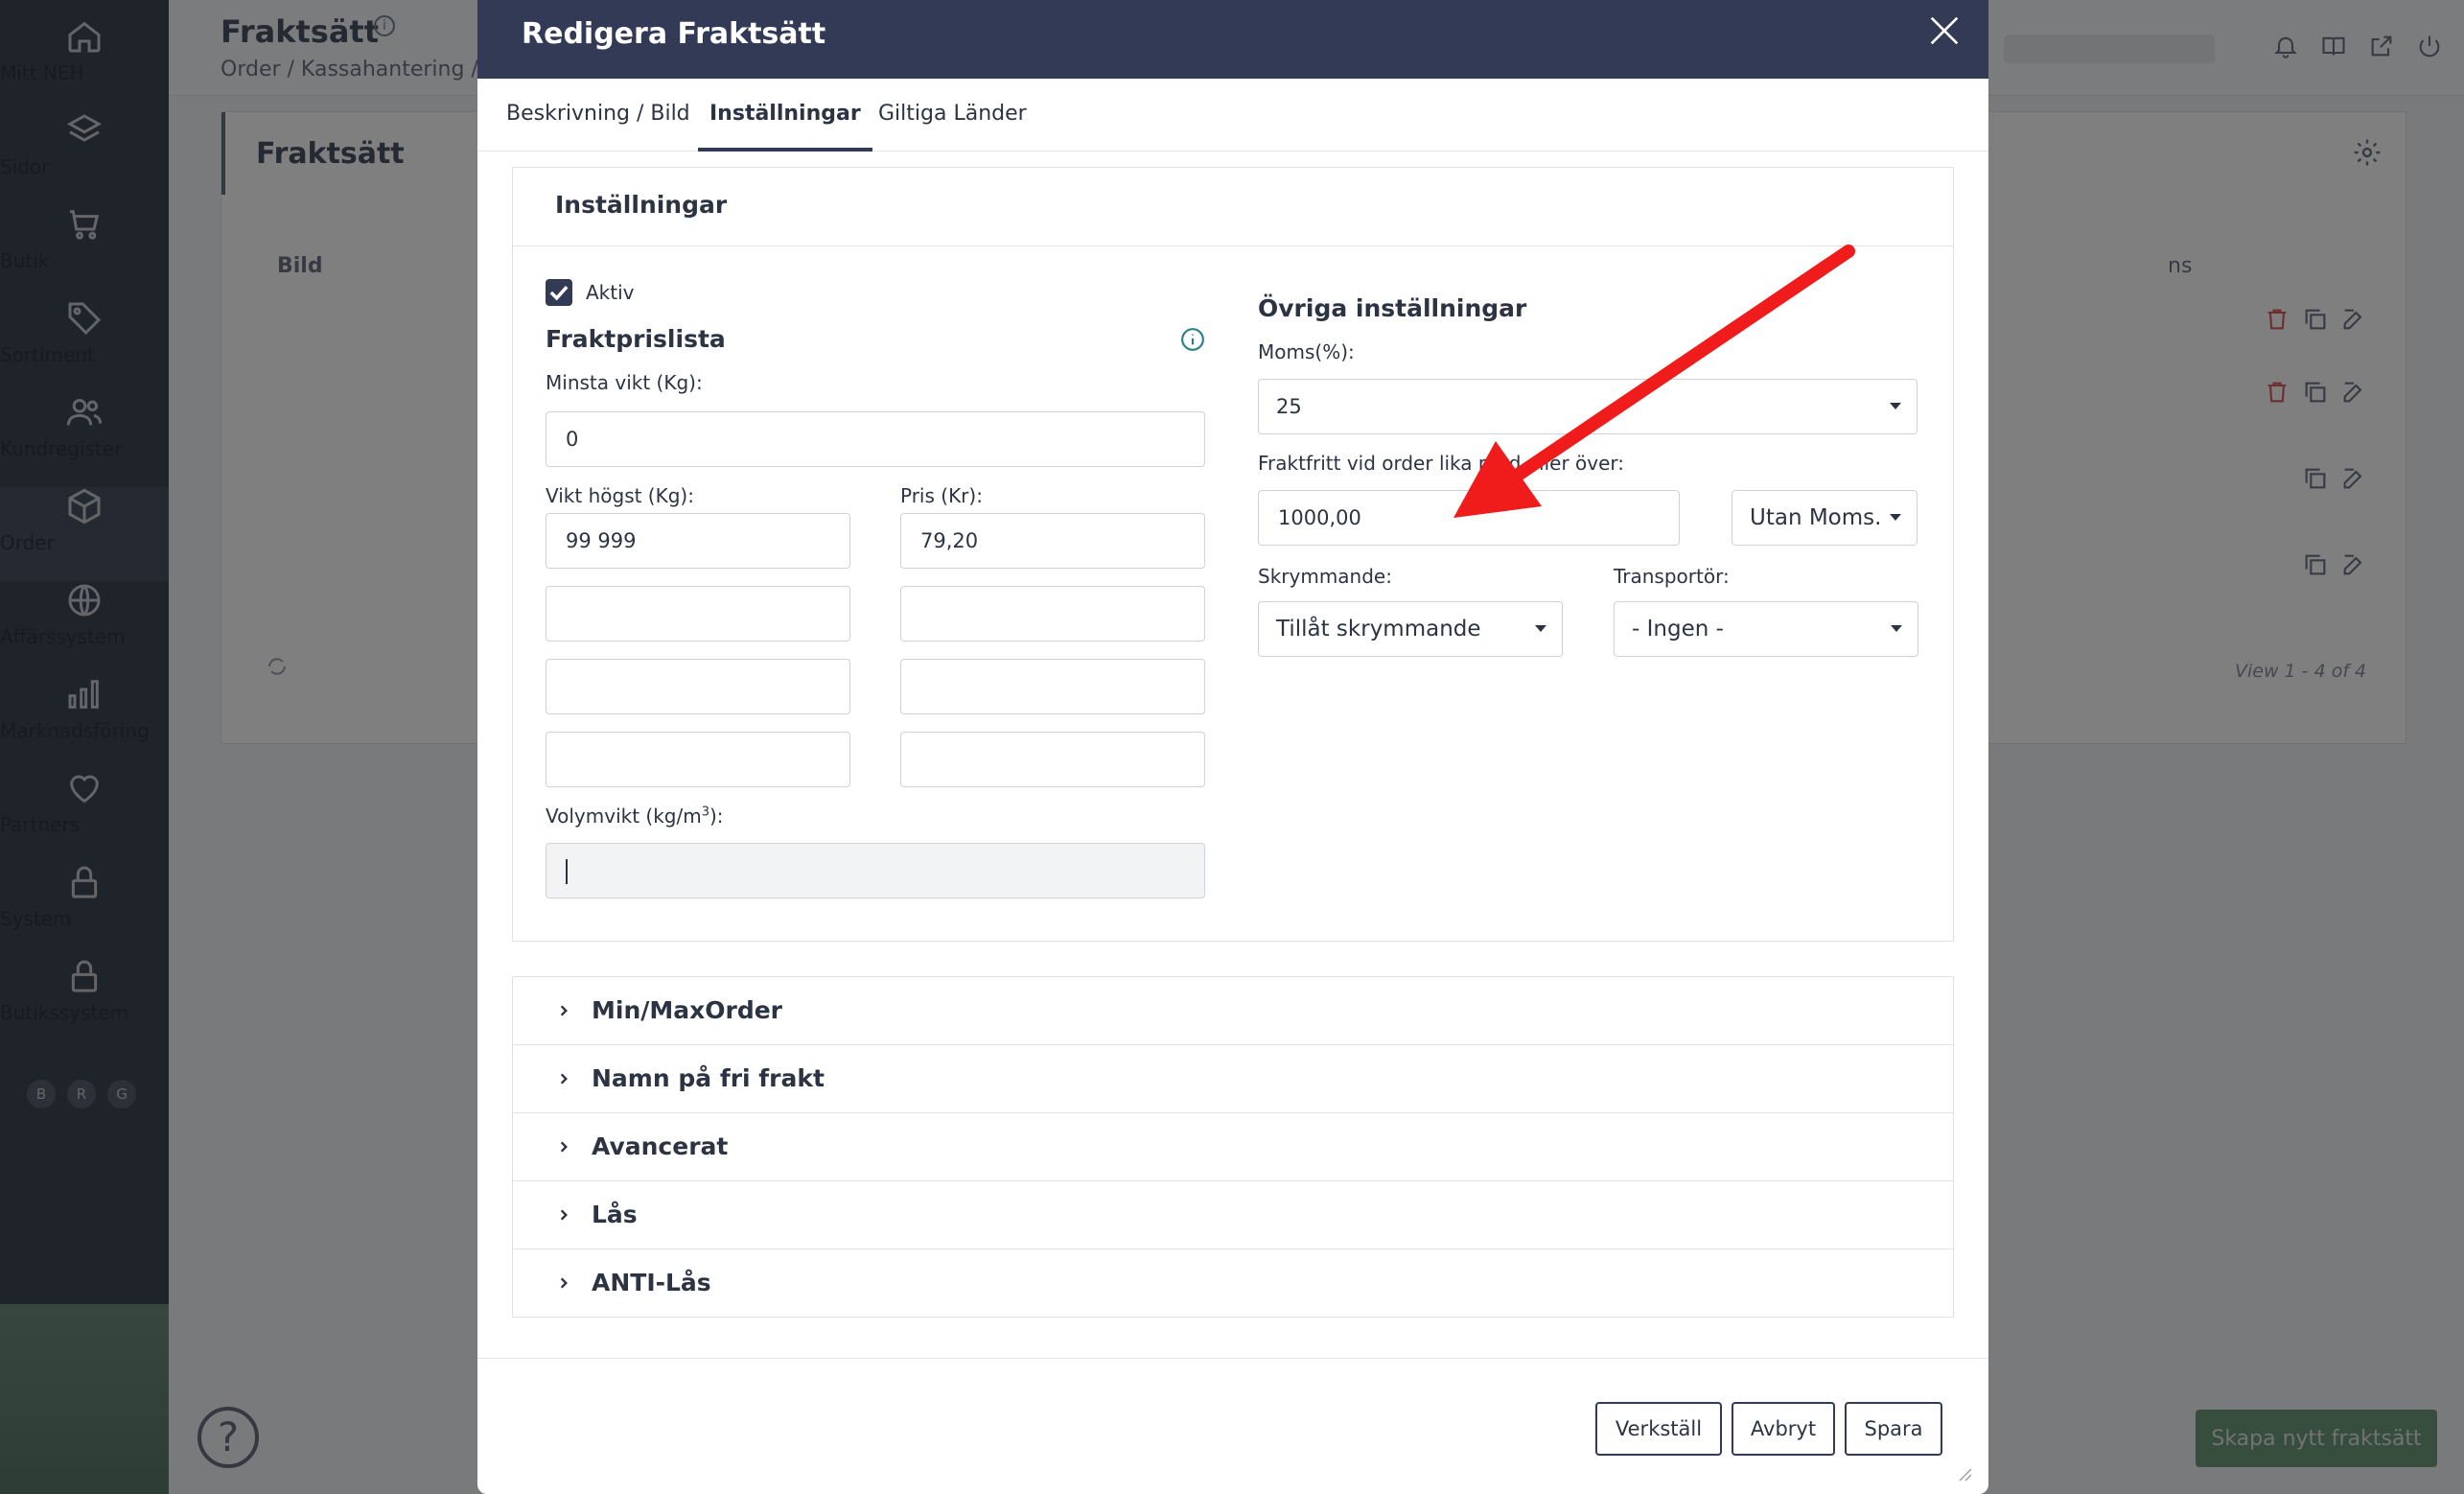  What do you see at coordinates (1672, 576) in the screenshot?
I see `transportor-label: Transportör:` at bounding box center [1672, 576].